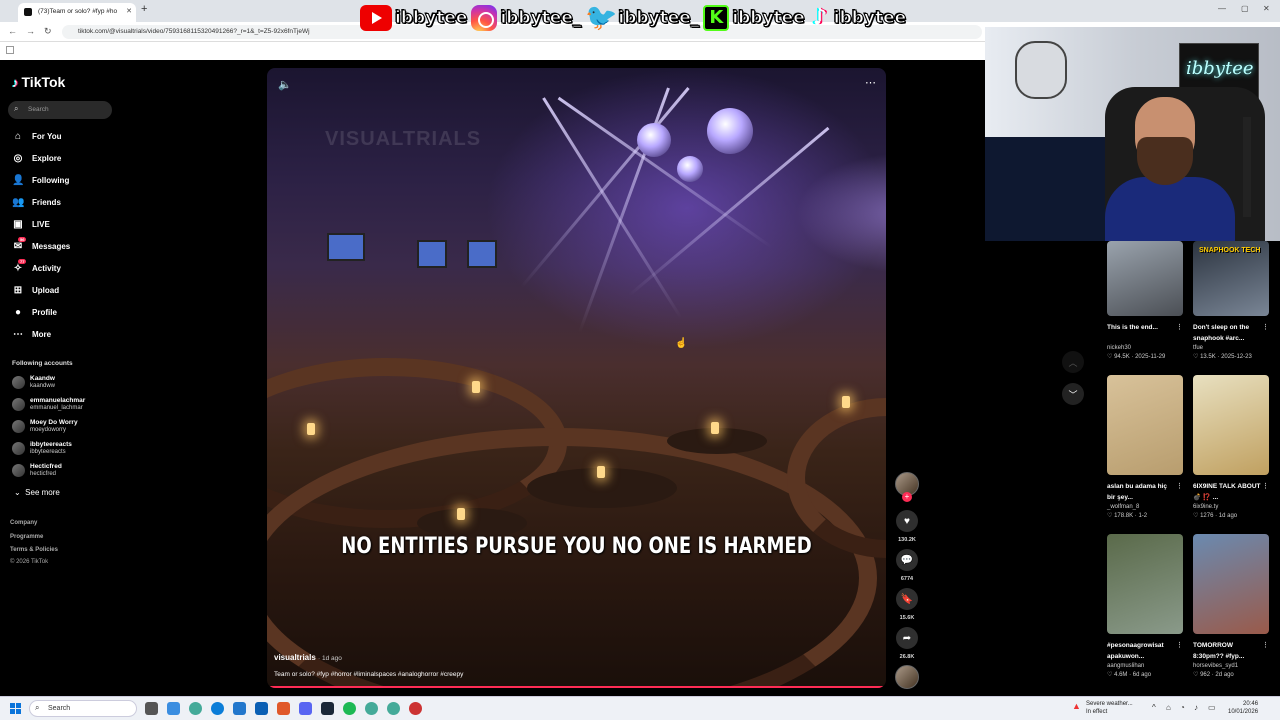 The width and height of the screenshot is (1280, 720). I want to click on taskbar-search: ⌕ Search, so click(83, 708).